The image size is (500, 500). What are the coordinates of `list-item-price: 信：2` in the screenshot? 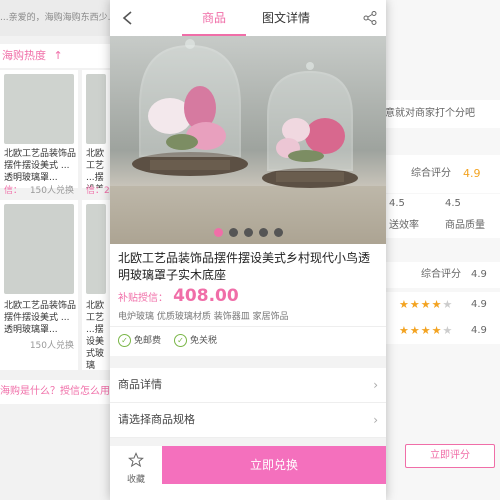 It's located at (98, 190).